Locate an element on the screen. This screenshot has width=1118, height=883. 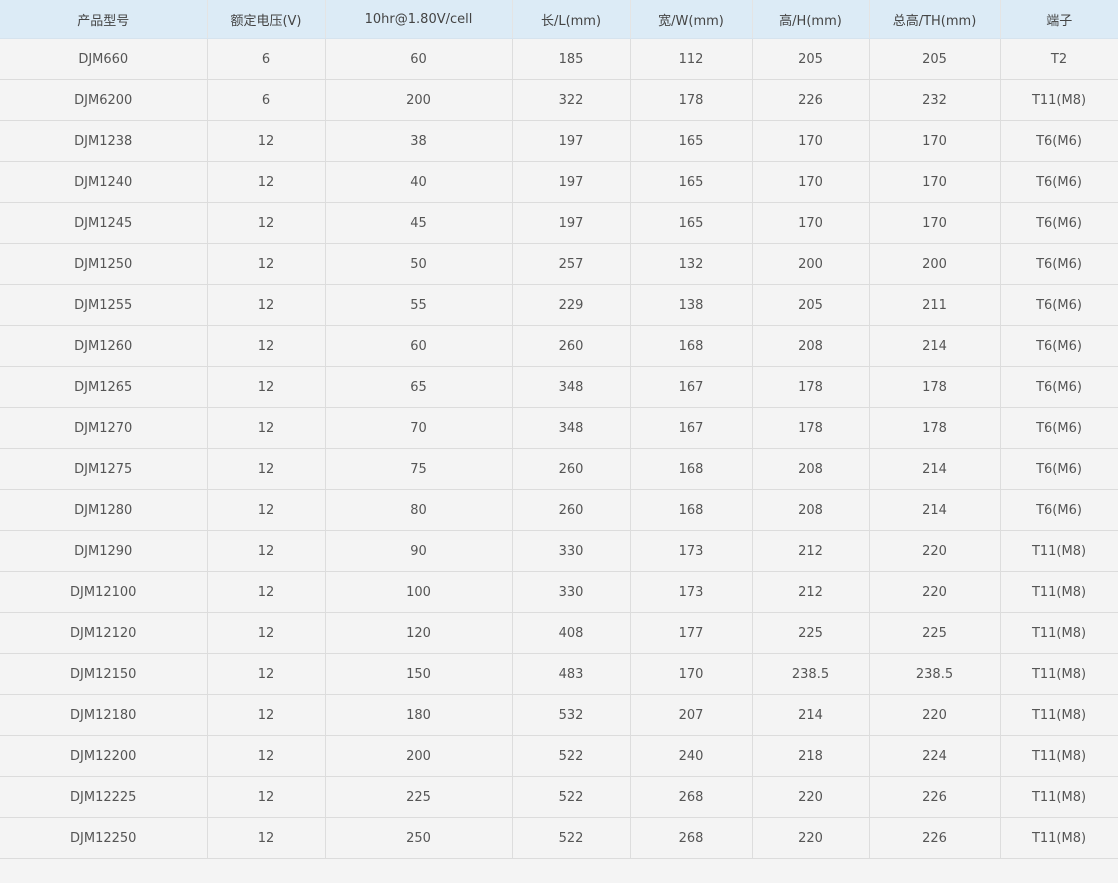
cell-model: DJM1260 is located at coordinates (103, 346).